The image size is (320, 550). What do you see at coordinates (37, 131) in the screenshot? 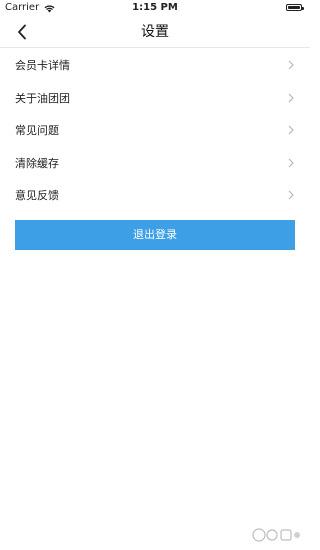
I see `menu-item-label: 常见问题` at bounding box center [37, 131].